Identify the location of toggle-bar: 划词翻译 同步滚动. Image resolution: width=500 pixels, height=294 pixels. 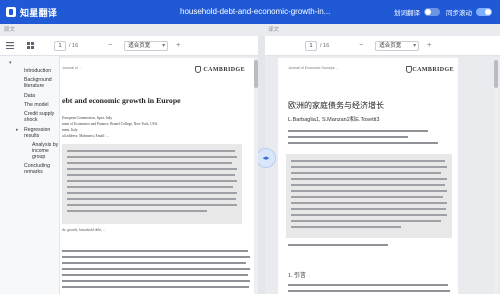
(443, 12).